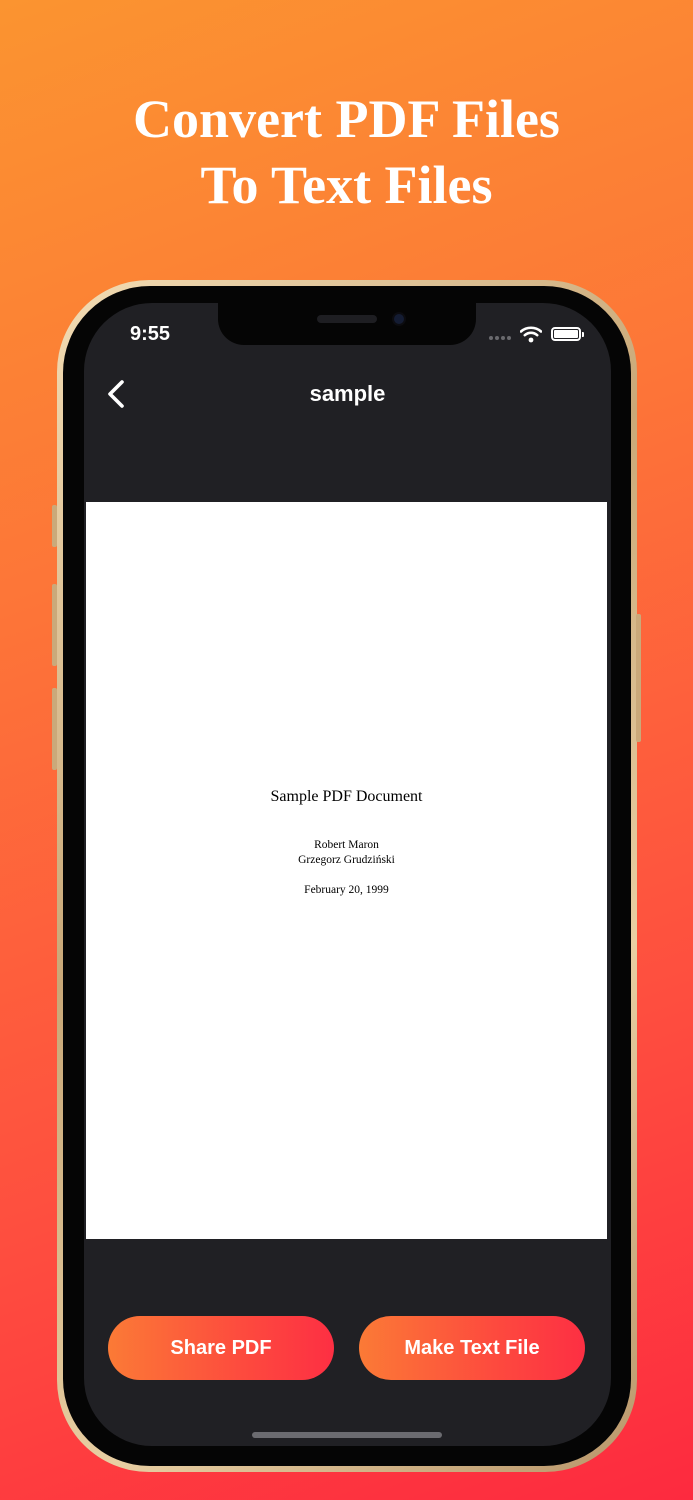 This screenshot has width=693, height=1500. I want to click on headline-line-2: To Text Files, so click(346, 185).